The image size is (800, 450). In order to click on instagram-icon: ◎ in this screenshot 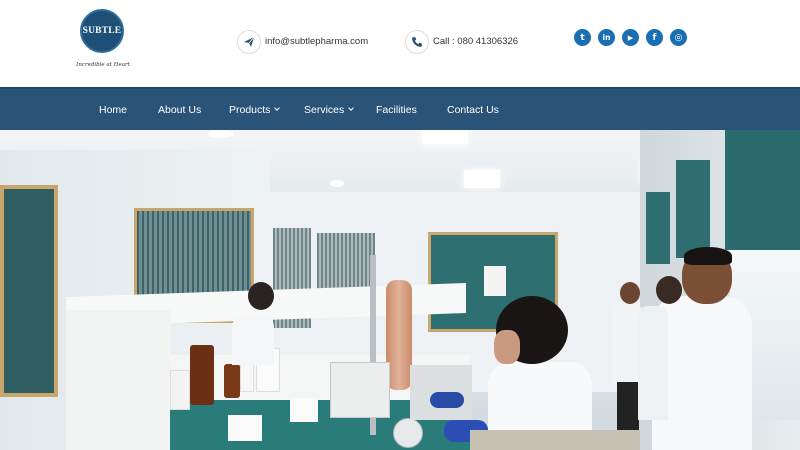, I will do `click(678, 37)`.